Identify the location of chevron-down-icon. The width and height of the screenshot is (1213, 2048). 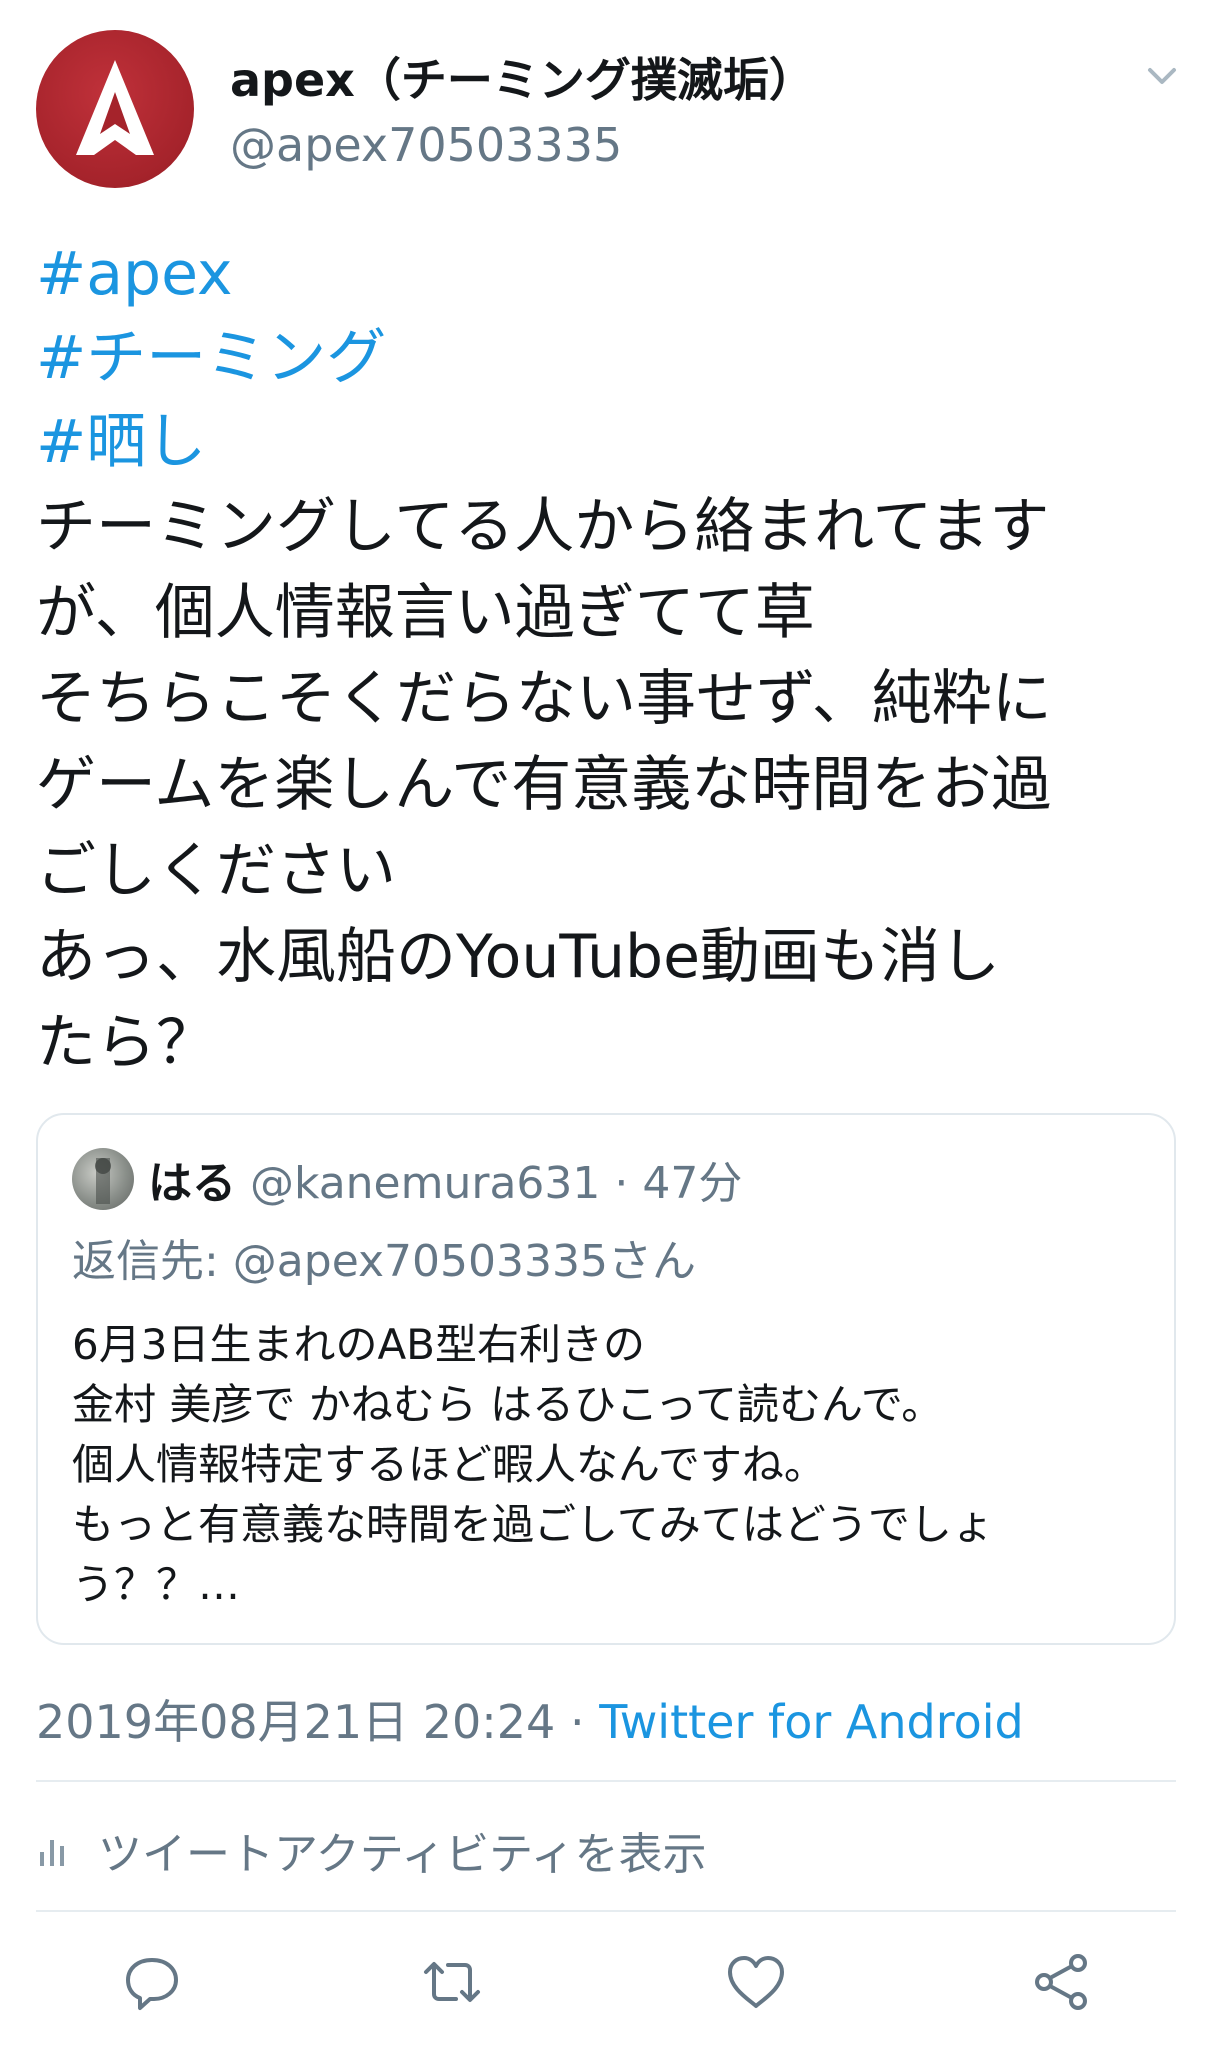
(1162, 76).